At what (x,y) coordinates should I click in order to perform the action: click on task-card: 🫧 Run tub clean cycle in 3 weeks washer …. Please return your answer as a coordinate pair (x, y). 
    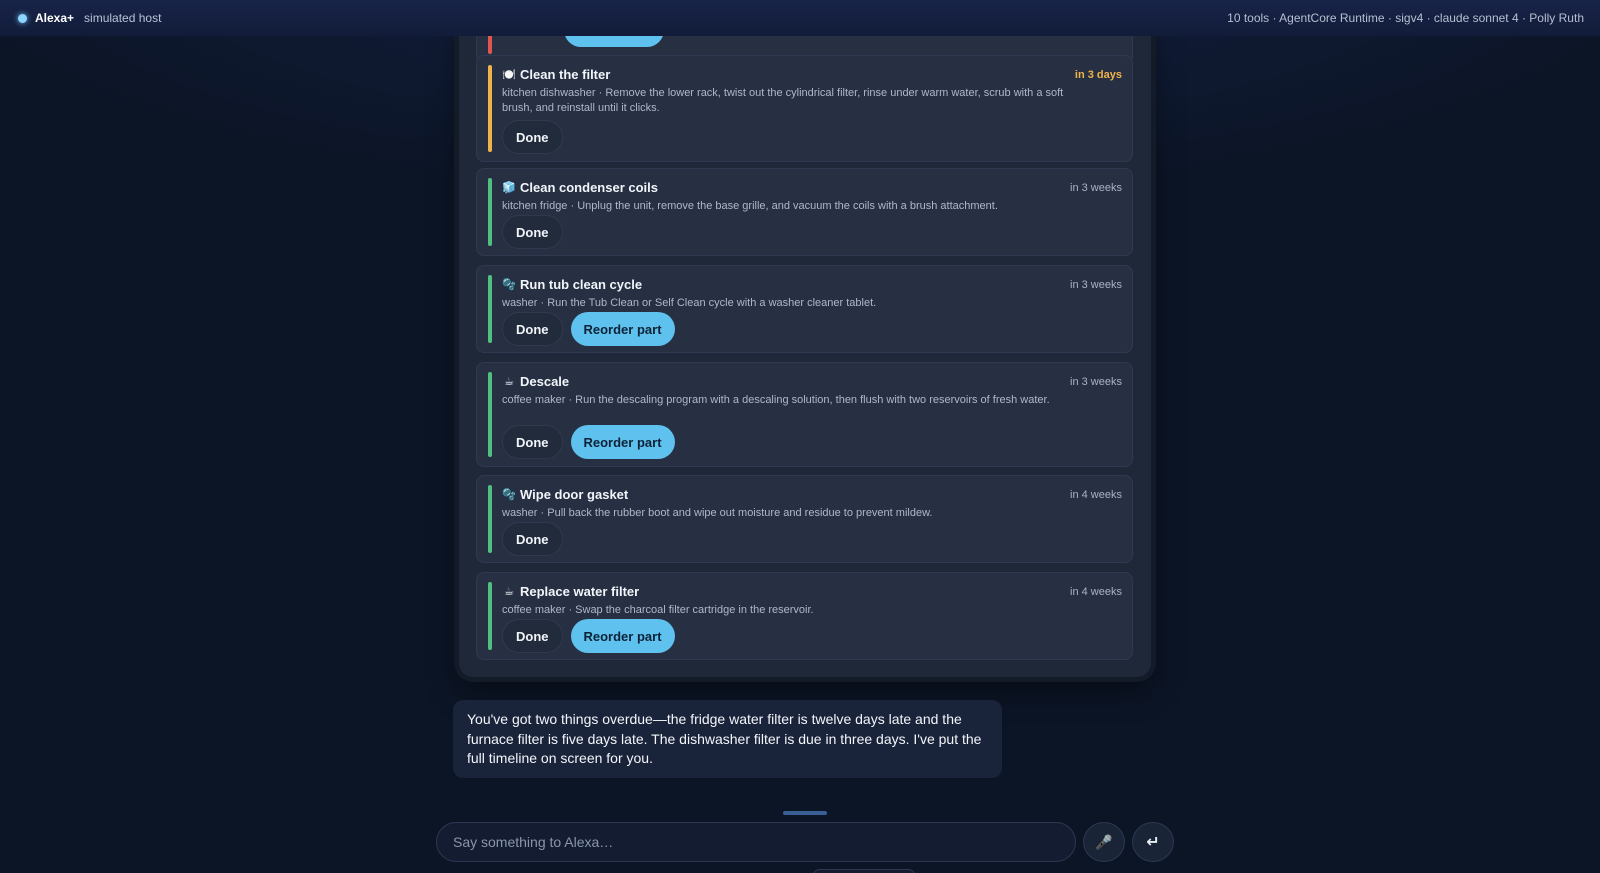
    Looking at the image, I should click on (804, 309).